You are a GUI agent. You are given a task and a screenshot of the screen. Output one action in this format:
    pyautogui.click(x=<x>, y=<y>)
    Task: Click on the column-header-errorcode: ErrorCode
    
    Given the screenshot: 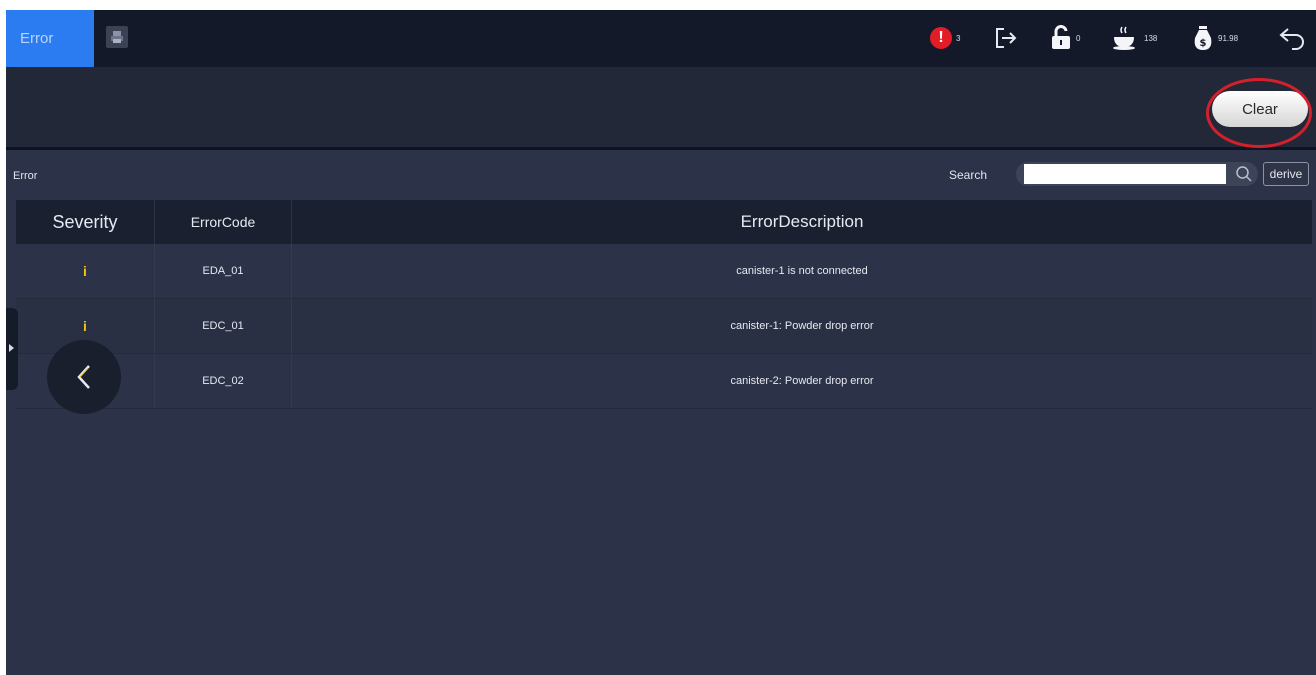 What is the action you would take?
    pyautogui.click(x=223, y=222)
    